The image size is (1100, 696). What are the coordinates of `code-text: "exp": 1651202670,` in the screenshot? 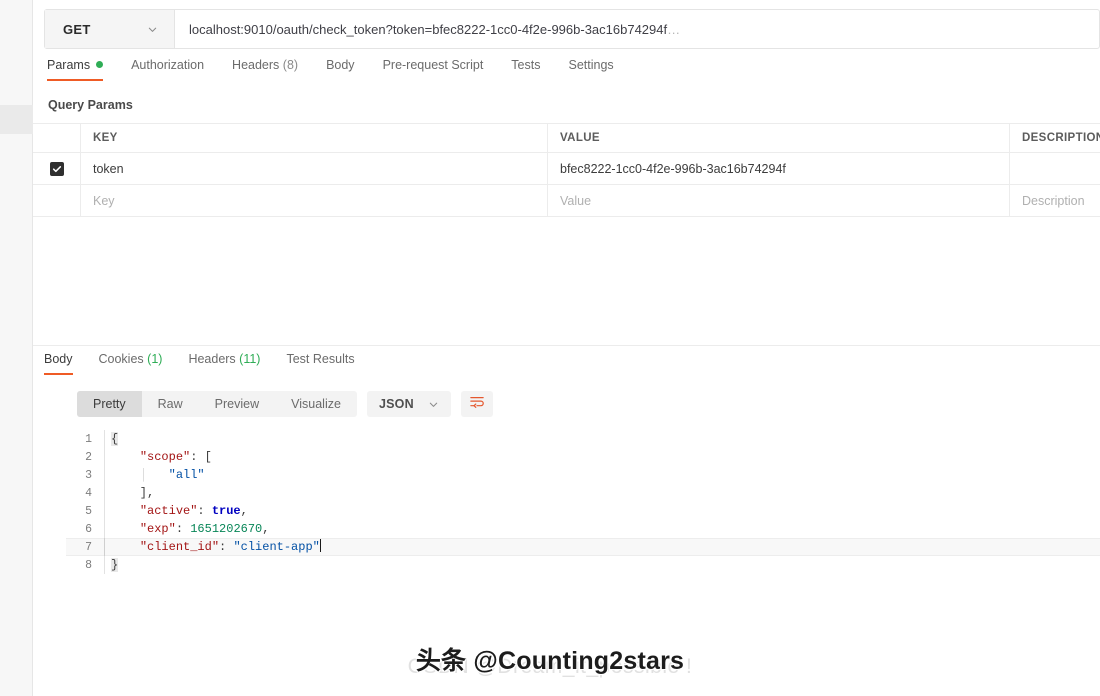 It's located at (602, 529).